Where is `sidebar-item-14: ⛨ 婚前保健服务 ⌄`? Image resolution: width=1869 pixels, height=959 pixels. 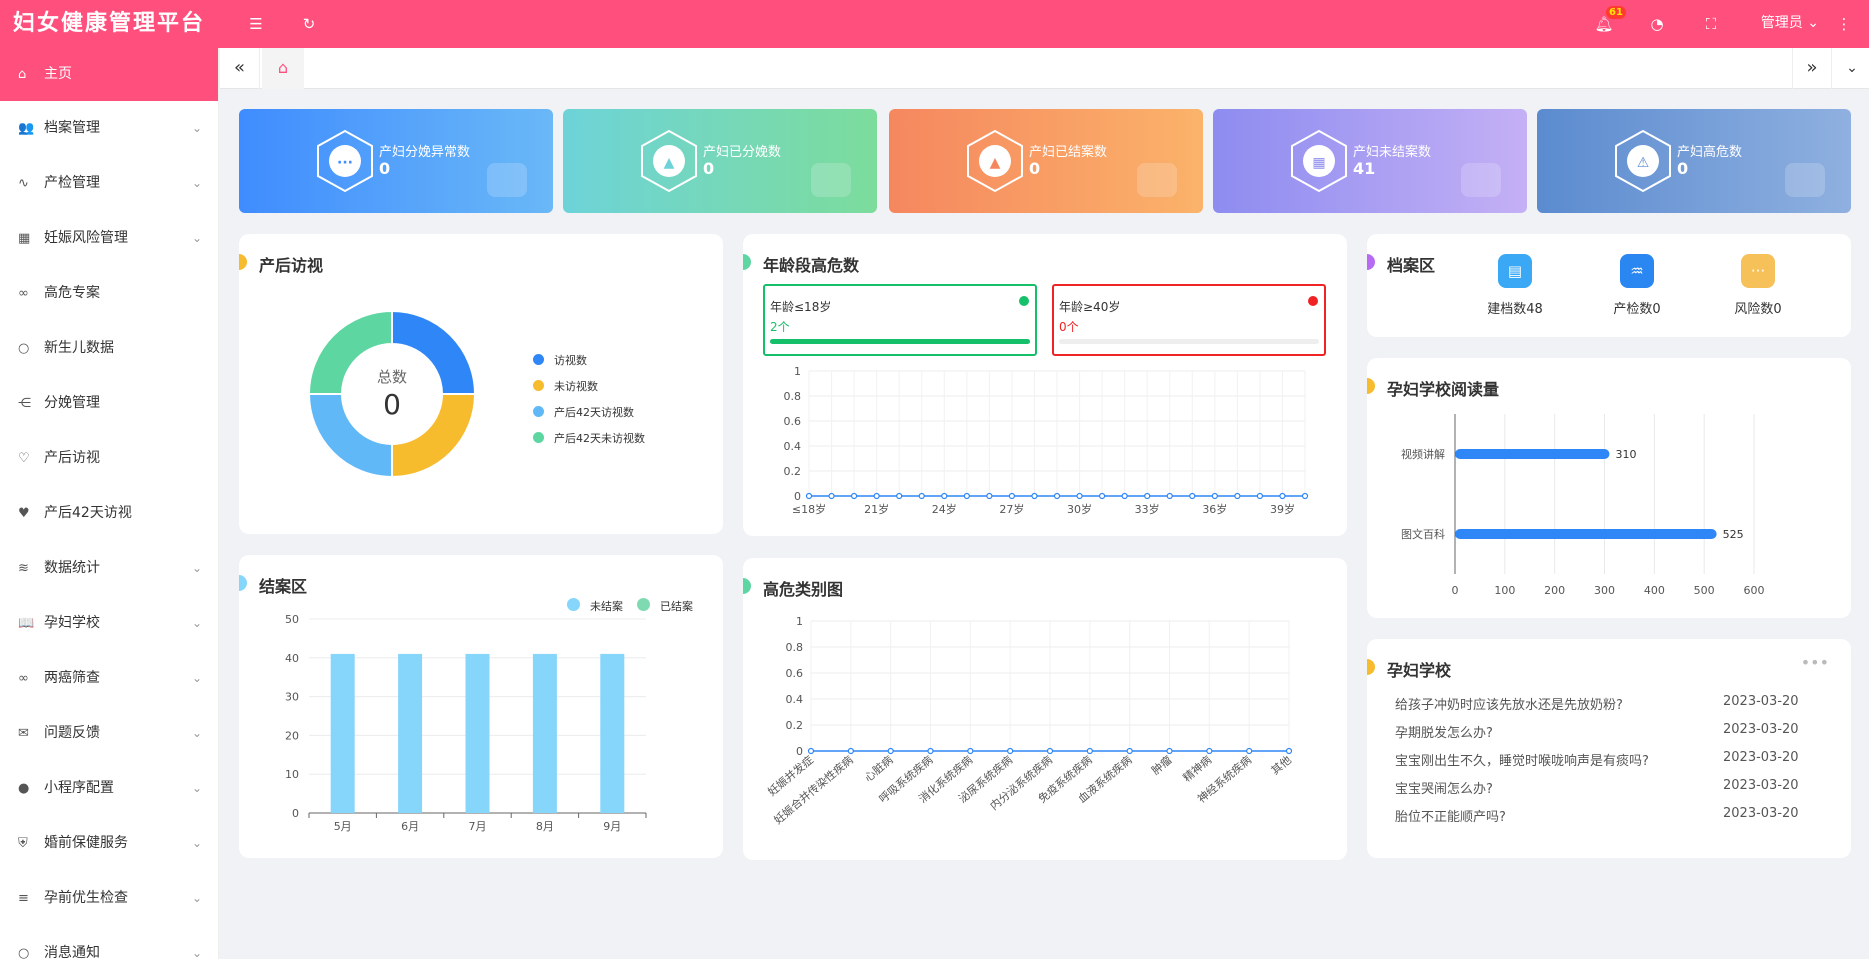
sidebar-item-14: ⛨ 婚前保健服务 ⌄ is located at coordinates (109, 843).